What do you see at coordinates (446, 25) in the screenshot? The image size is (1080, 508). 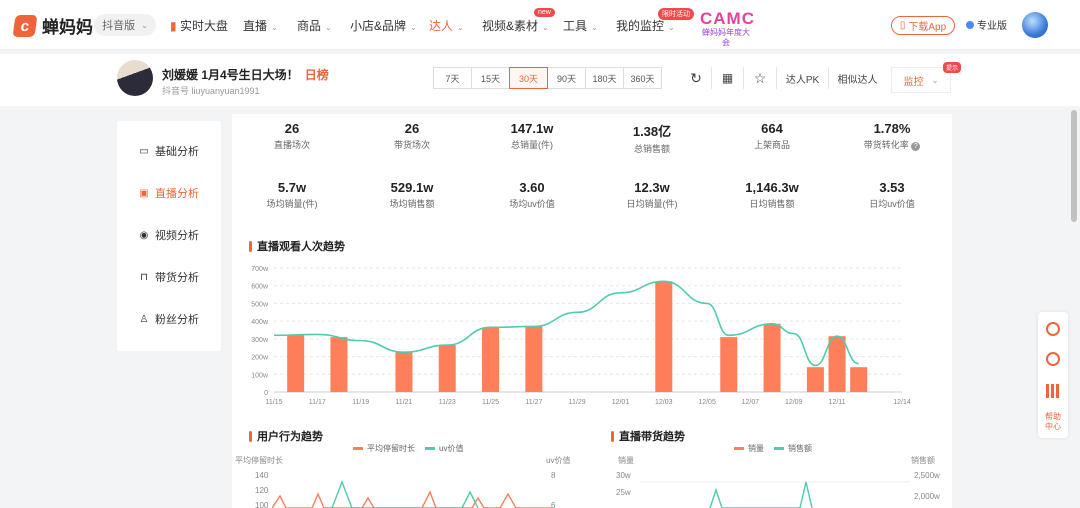 I see `nav-item-influencer: 达人 ⌄` at bounding box center [446, 25].